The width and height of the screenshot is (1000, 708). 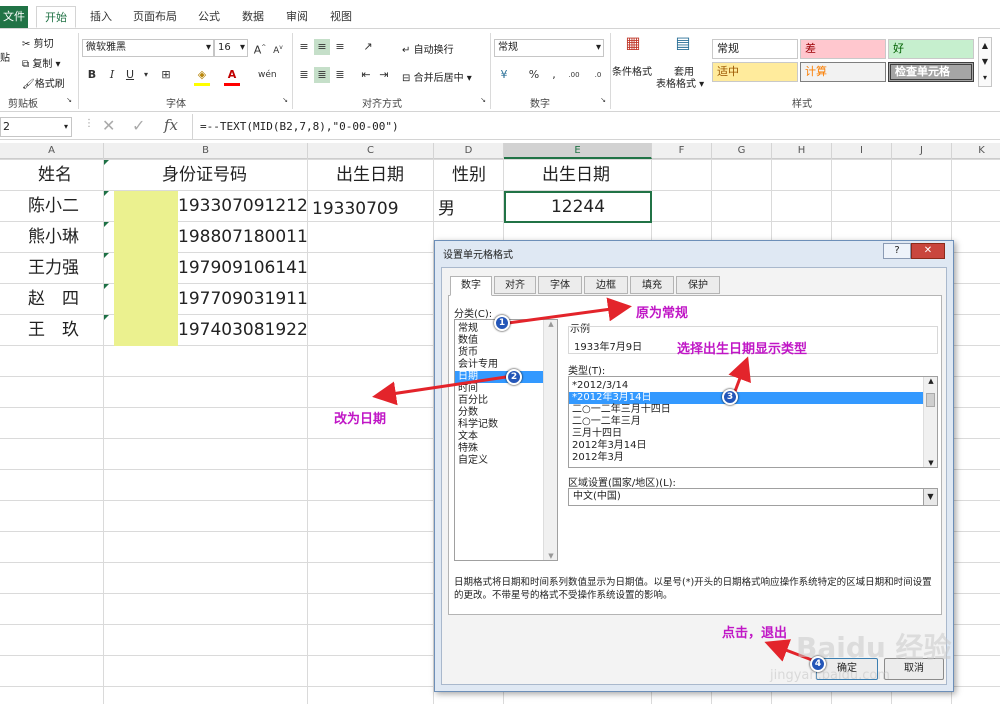 What do you see at coordinates (730, 397) in the screenshot?
I see `step-marker-3: 3` at bounding box center [730, 397].